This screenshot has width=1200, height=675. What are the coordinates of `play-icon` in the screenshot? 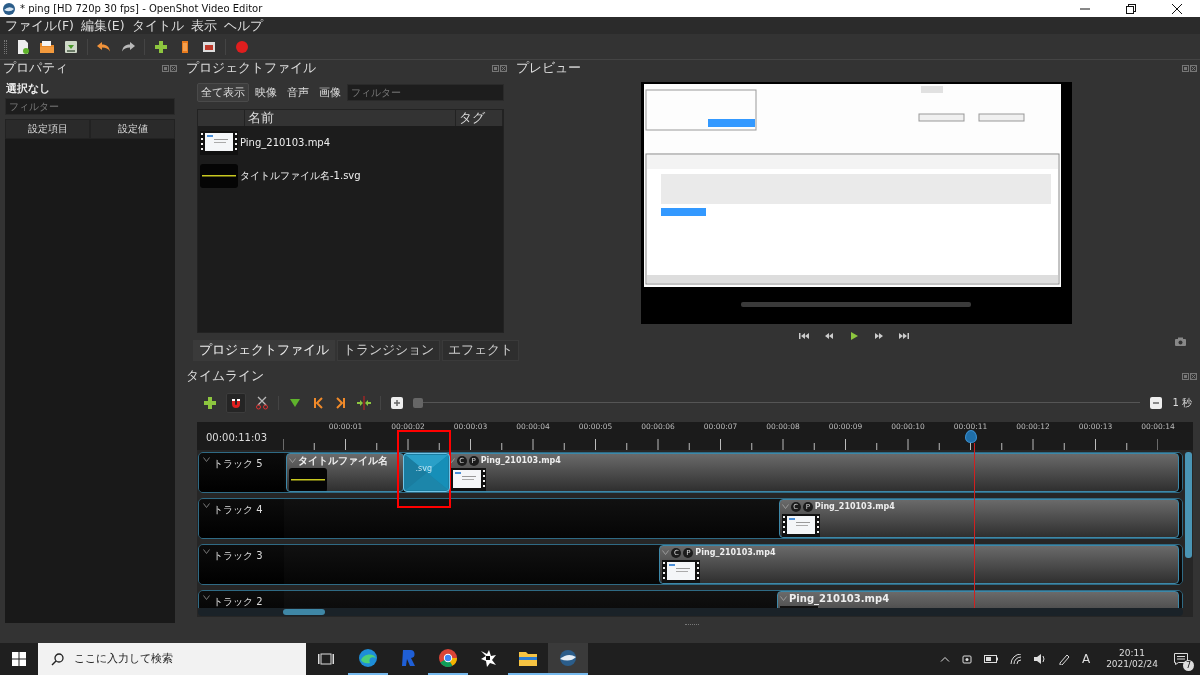 It's located at (853, 336).